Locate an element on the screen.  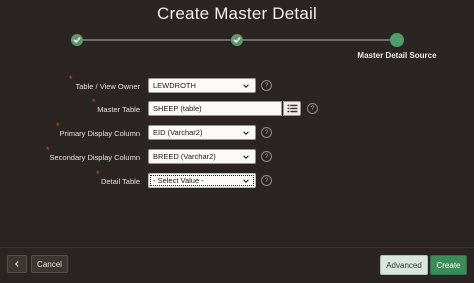
table-owner-row: * Table / View Owner LEWDROTH ? is located at coordinates (237, 85).